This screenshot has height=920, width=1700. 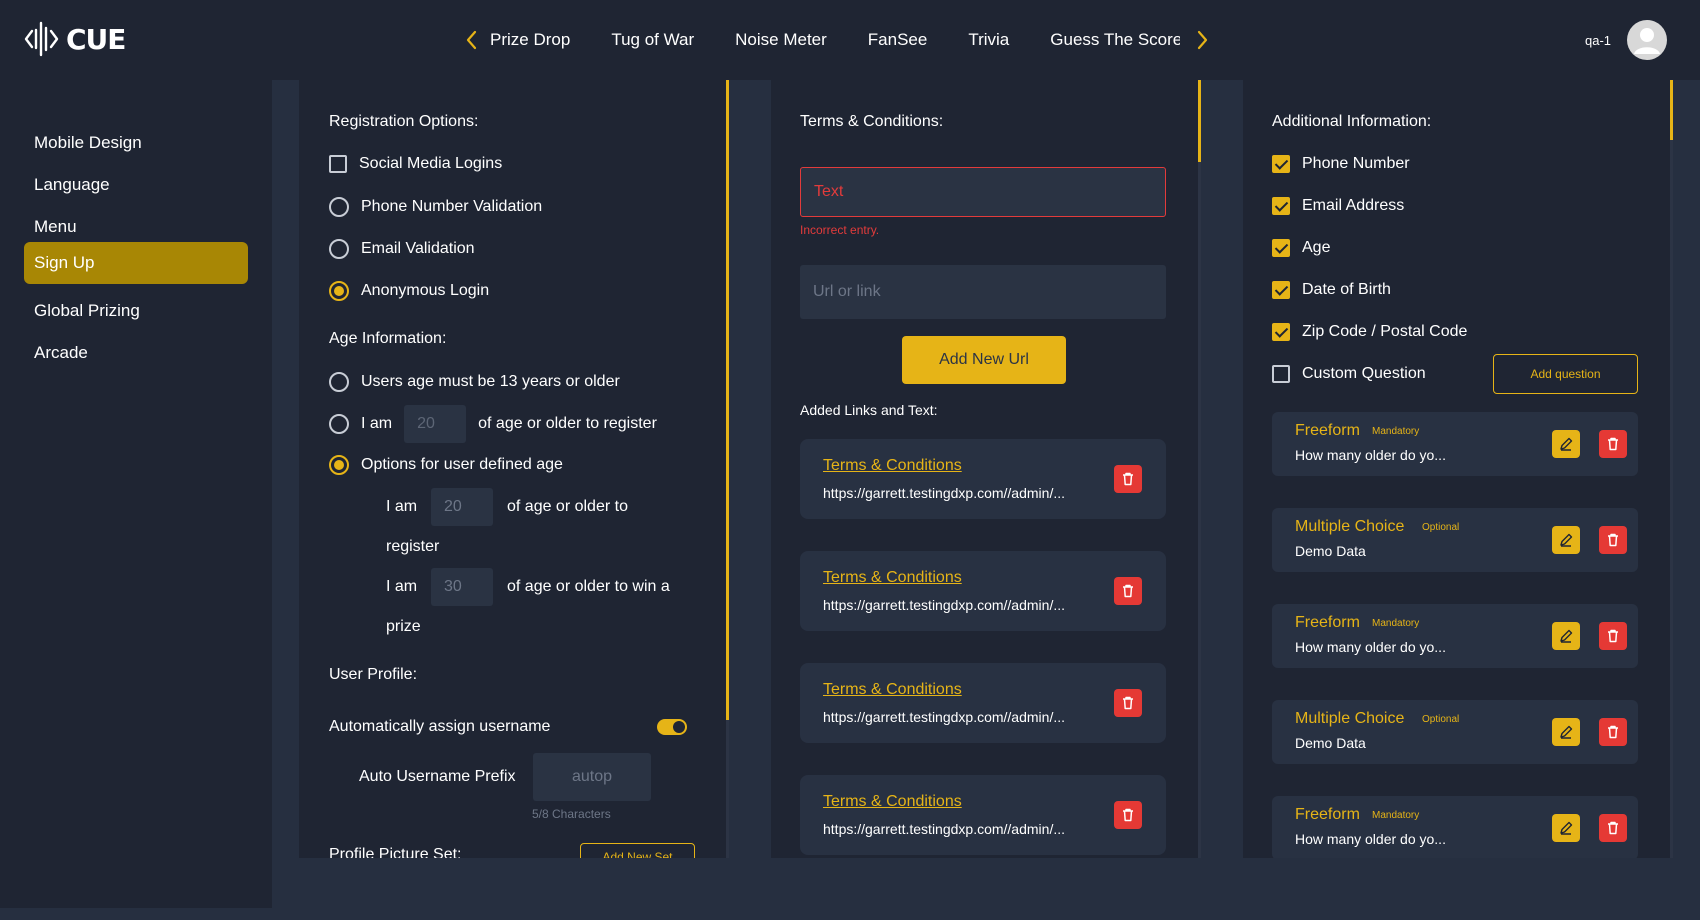 I want to click on add-question-button: Add question, so click(x=1565, y=374).